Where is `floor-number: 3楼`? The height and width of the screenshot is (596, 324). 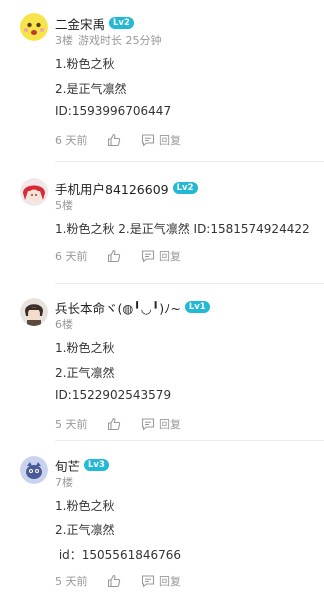 floor-number: 3楼 is located at coordinates (64, 40).